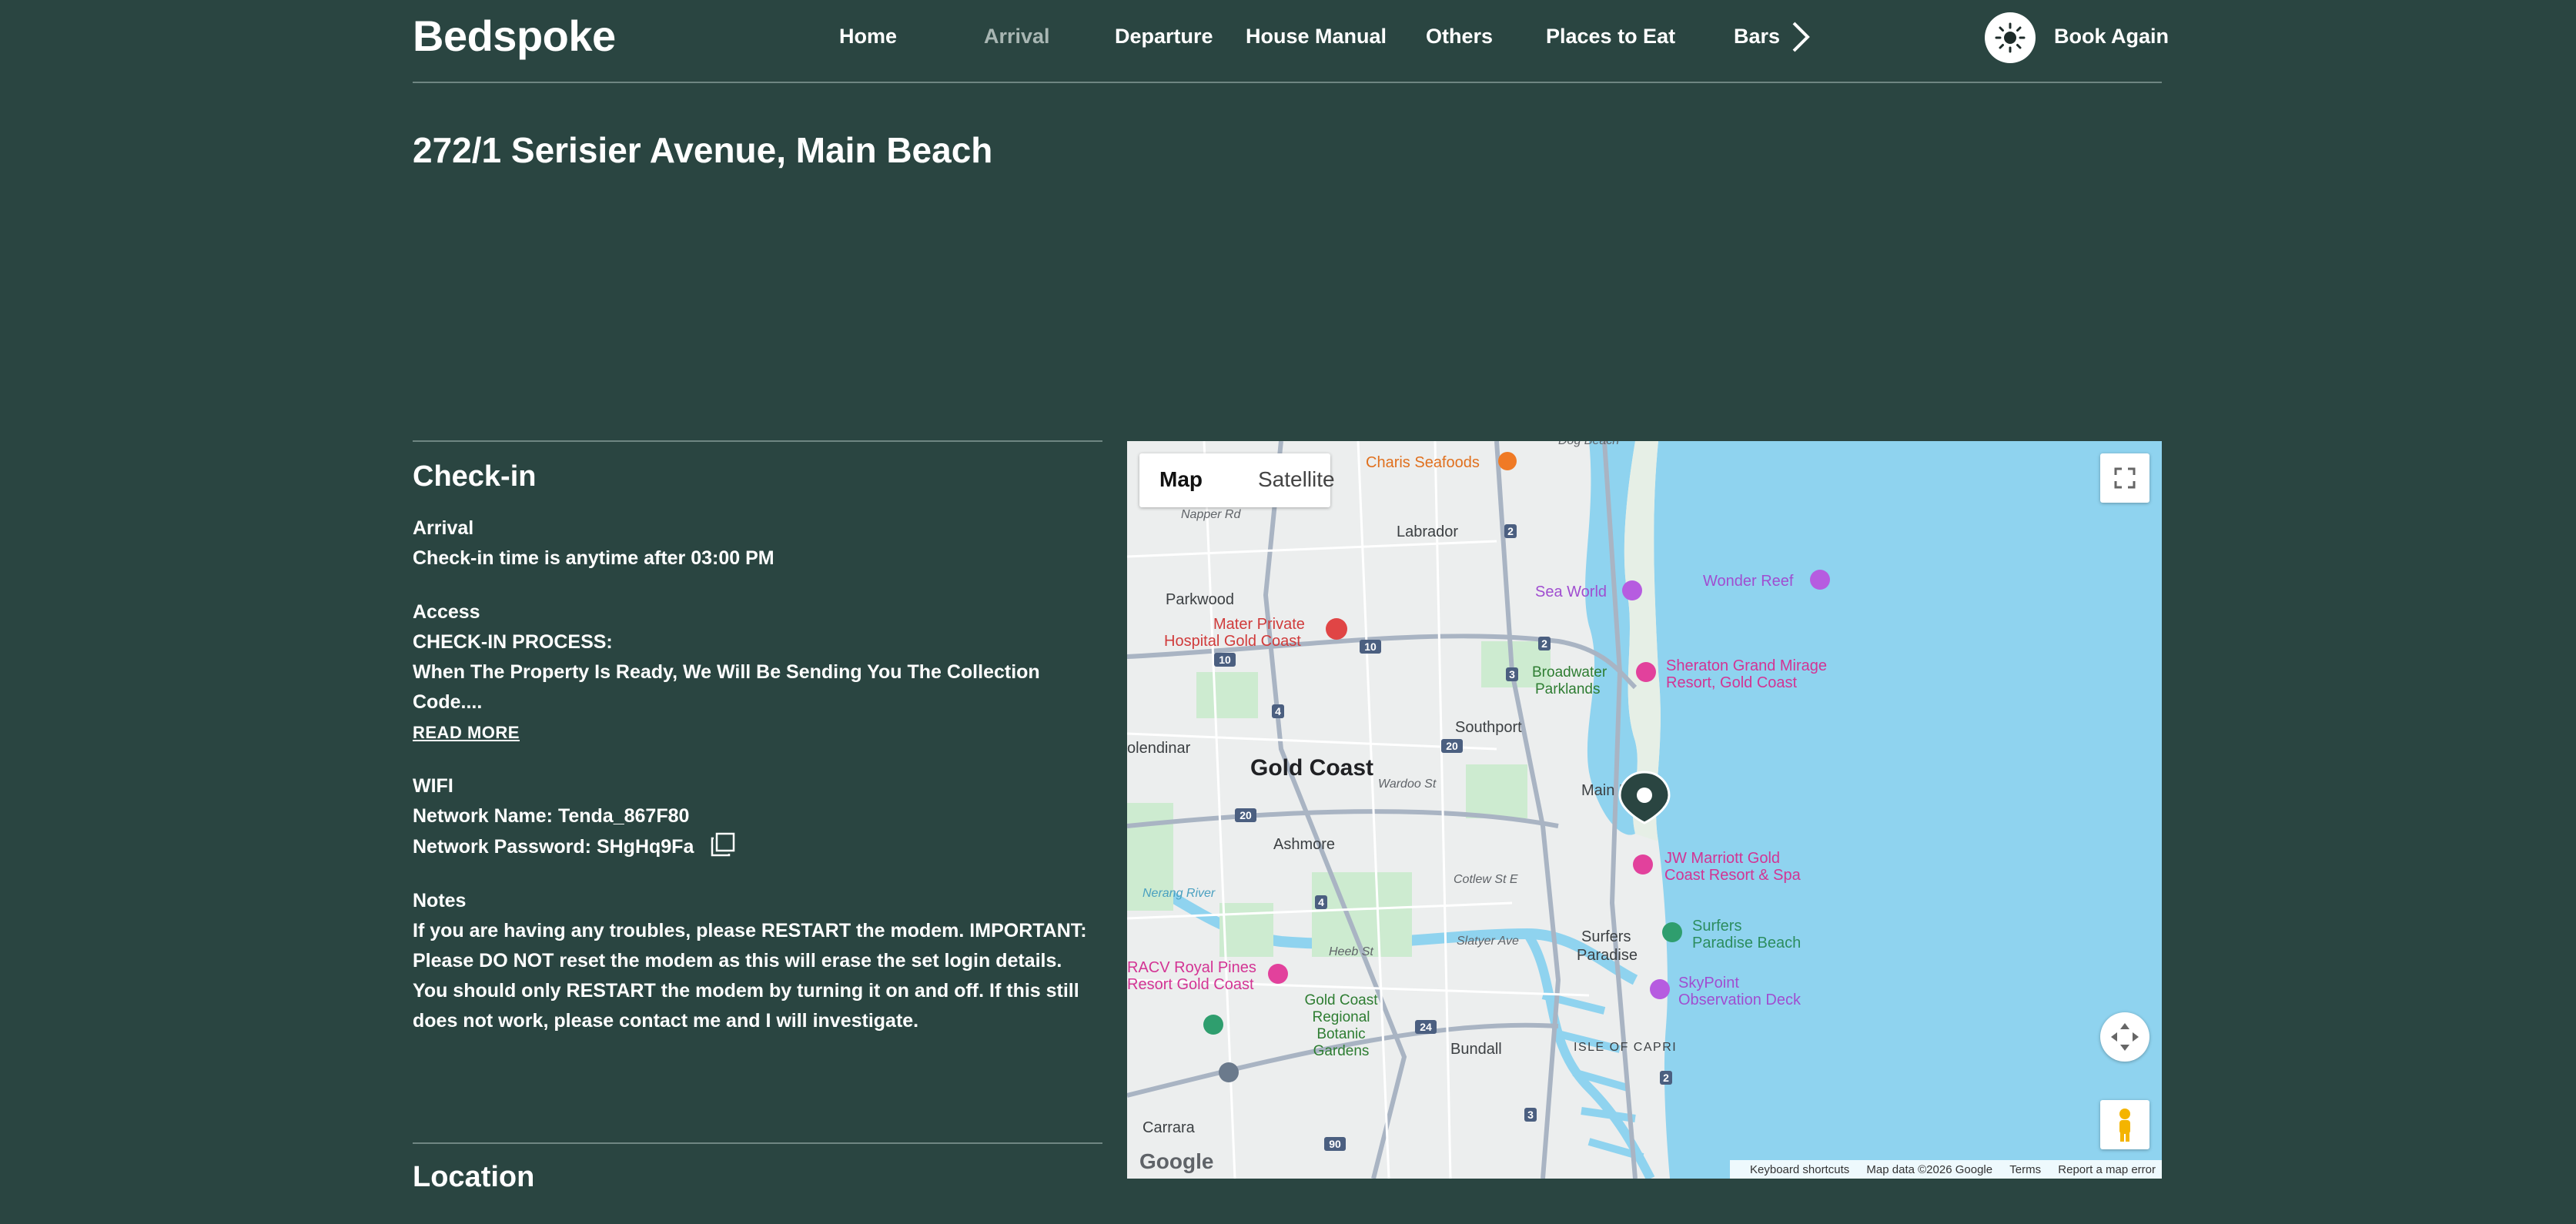 The height and width of the screenshot is (1224, 2576). What do you see at coordinates (1311, 768) in the screenshot?
I see `map-label-city: Gold Coast` at bounding box center [1311, 768].